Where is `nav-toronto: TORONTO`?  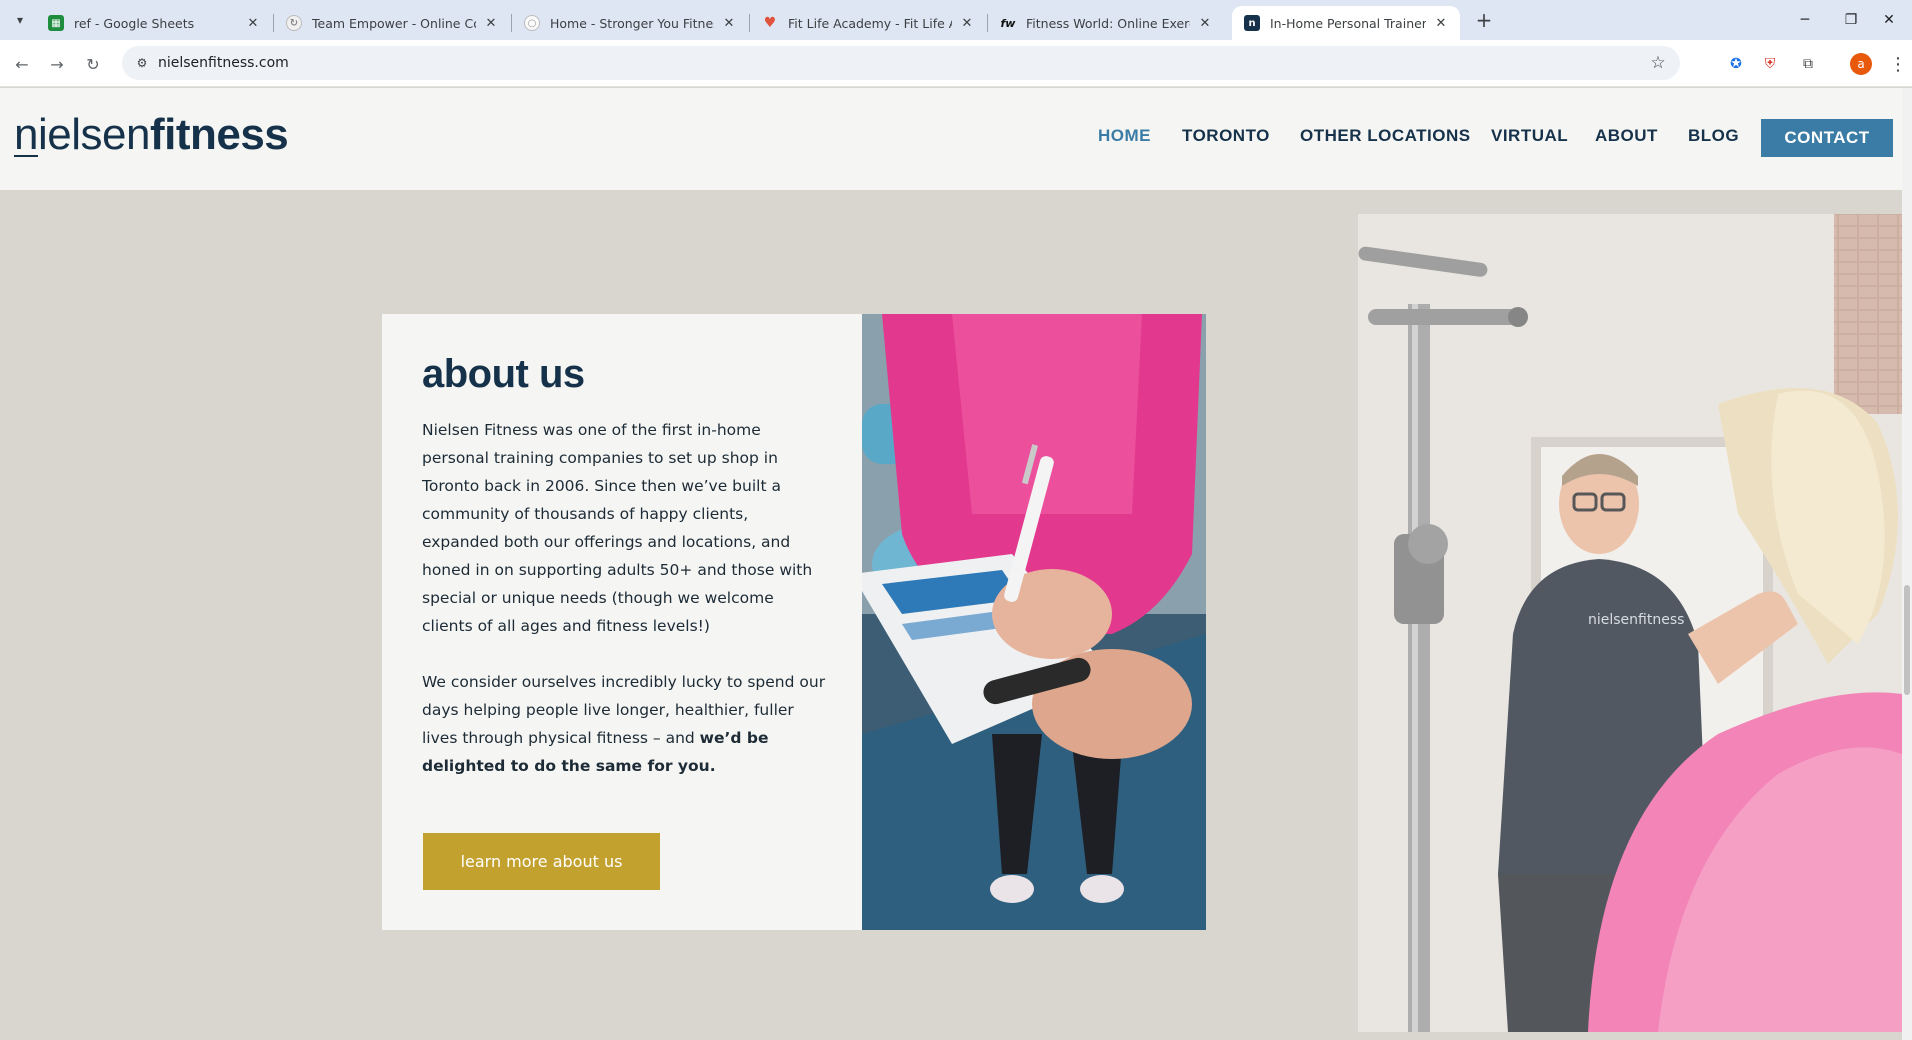 nav-toronto: TORONTO is located at coordinates (1226, 136).